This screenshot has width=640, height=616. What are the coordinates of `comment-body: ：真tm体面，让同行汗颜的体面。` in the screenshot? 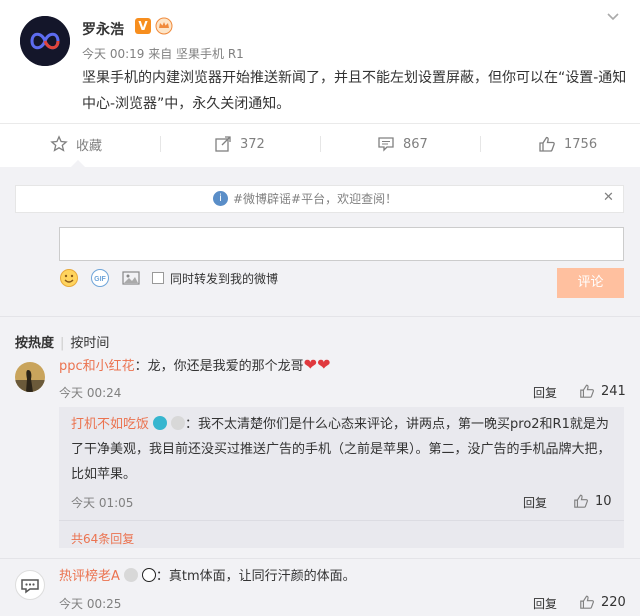 It's located at (255, 576).